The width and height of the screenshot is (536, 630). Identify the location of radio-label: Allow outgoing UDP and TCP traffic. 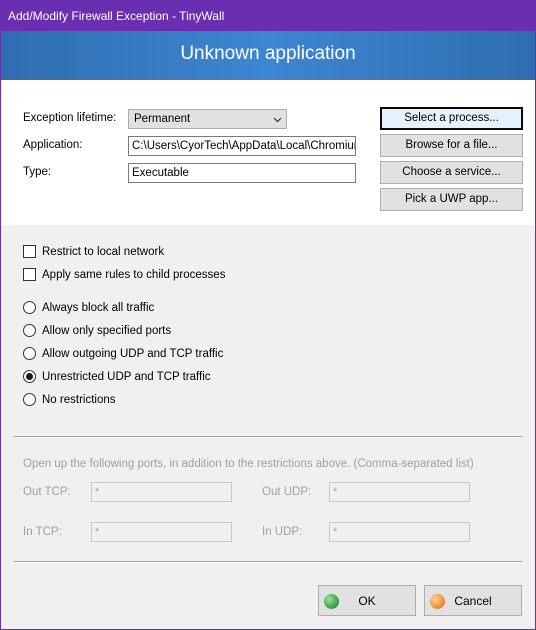
(133, 353).